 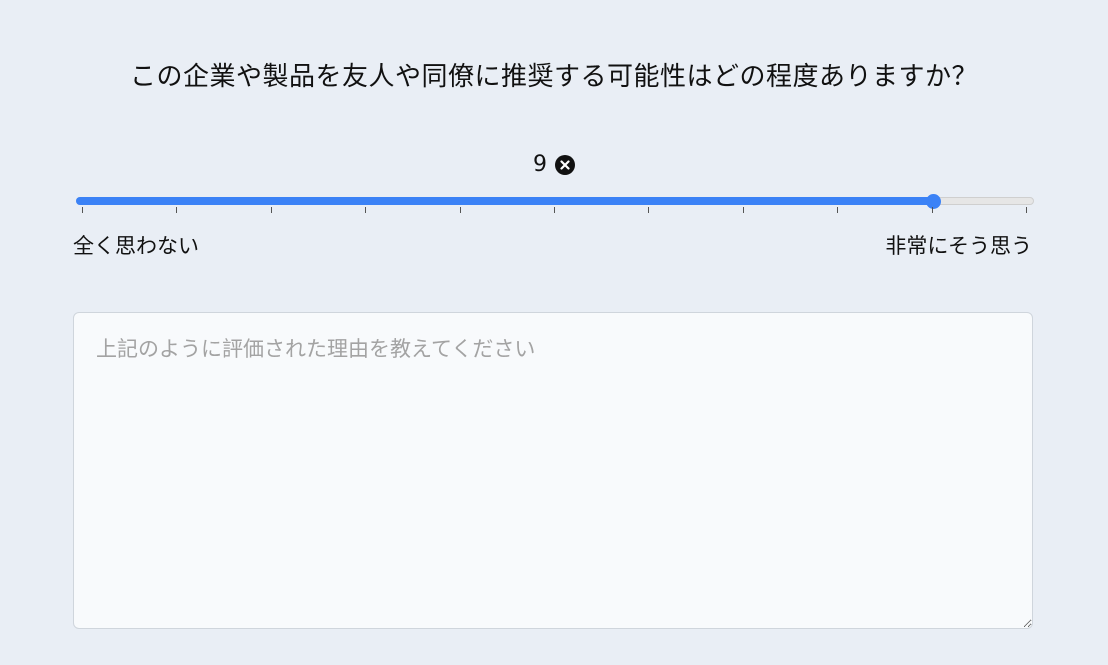 I want to click on times-icon, so click(x=565, y=164).